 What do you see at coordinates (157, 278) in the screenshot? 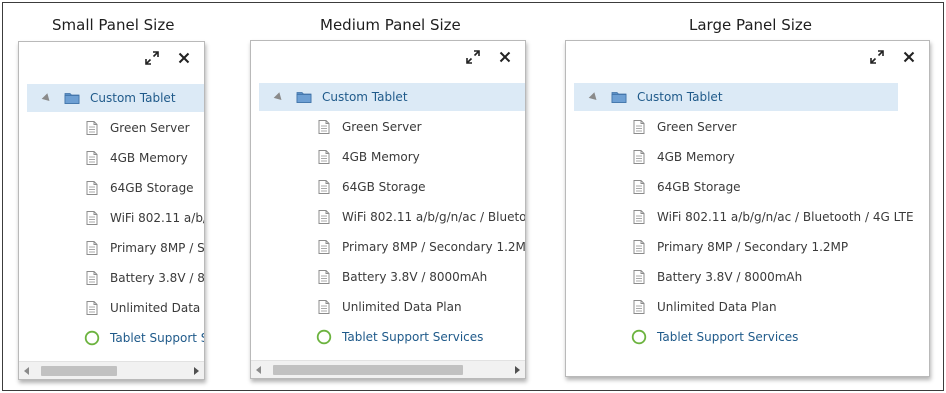
I see `tree-node-label: Battery 3.8V / 8000mAh` at bounding box center [157, 278].